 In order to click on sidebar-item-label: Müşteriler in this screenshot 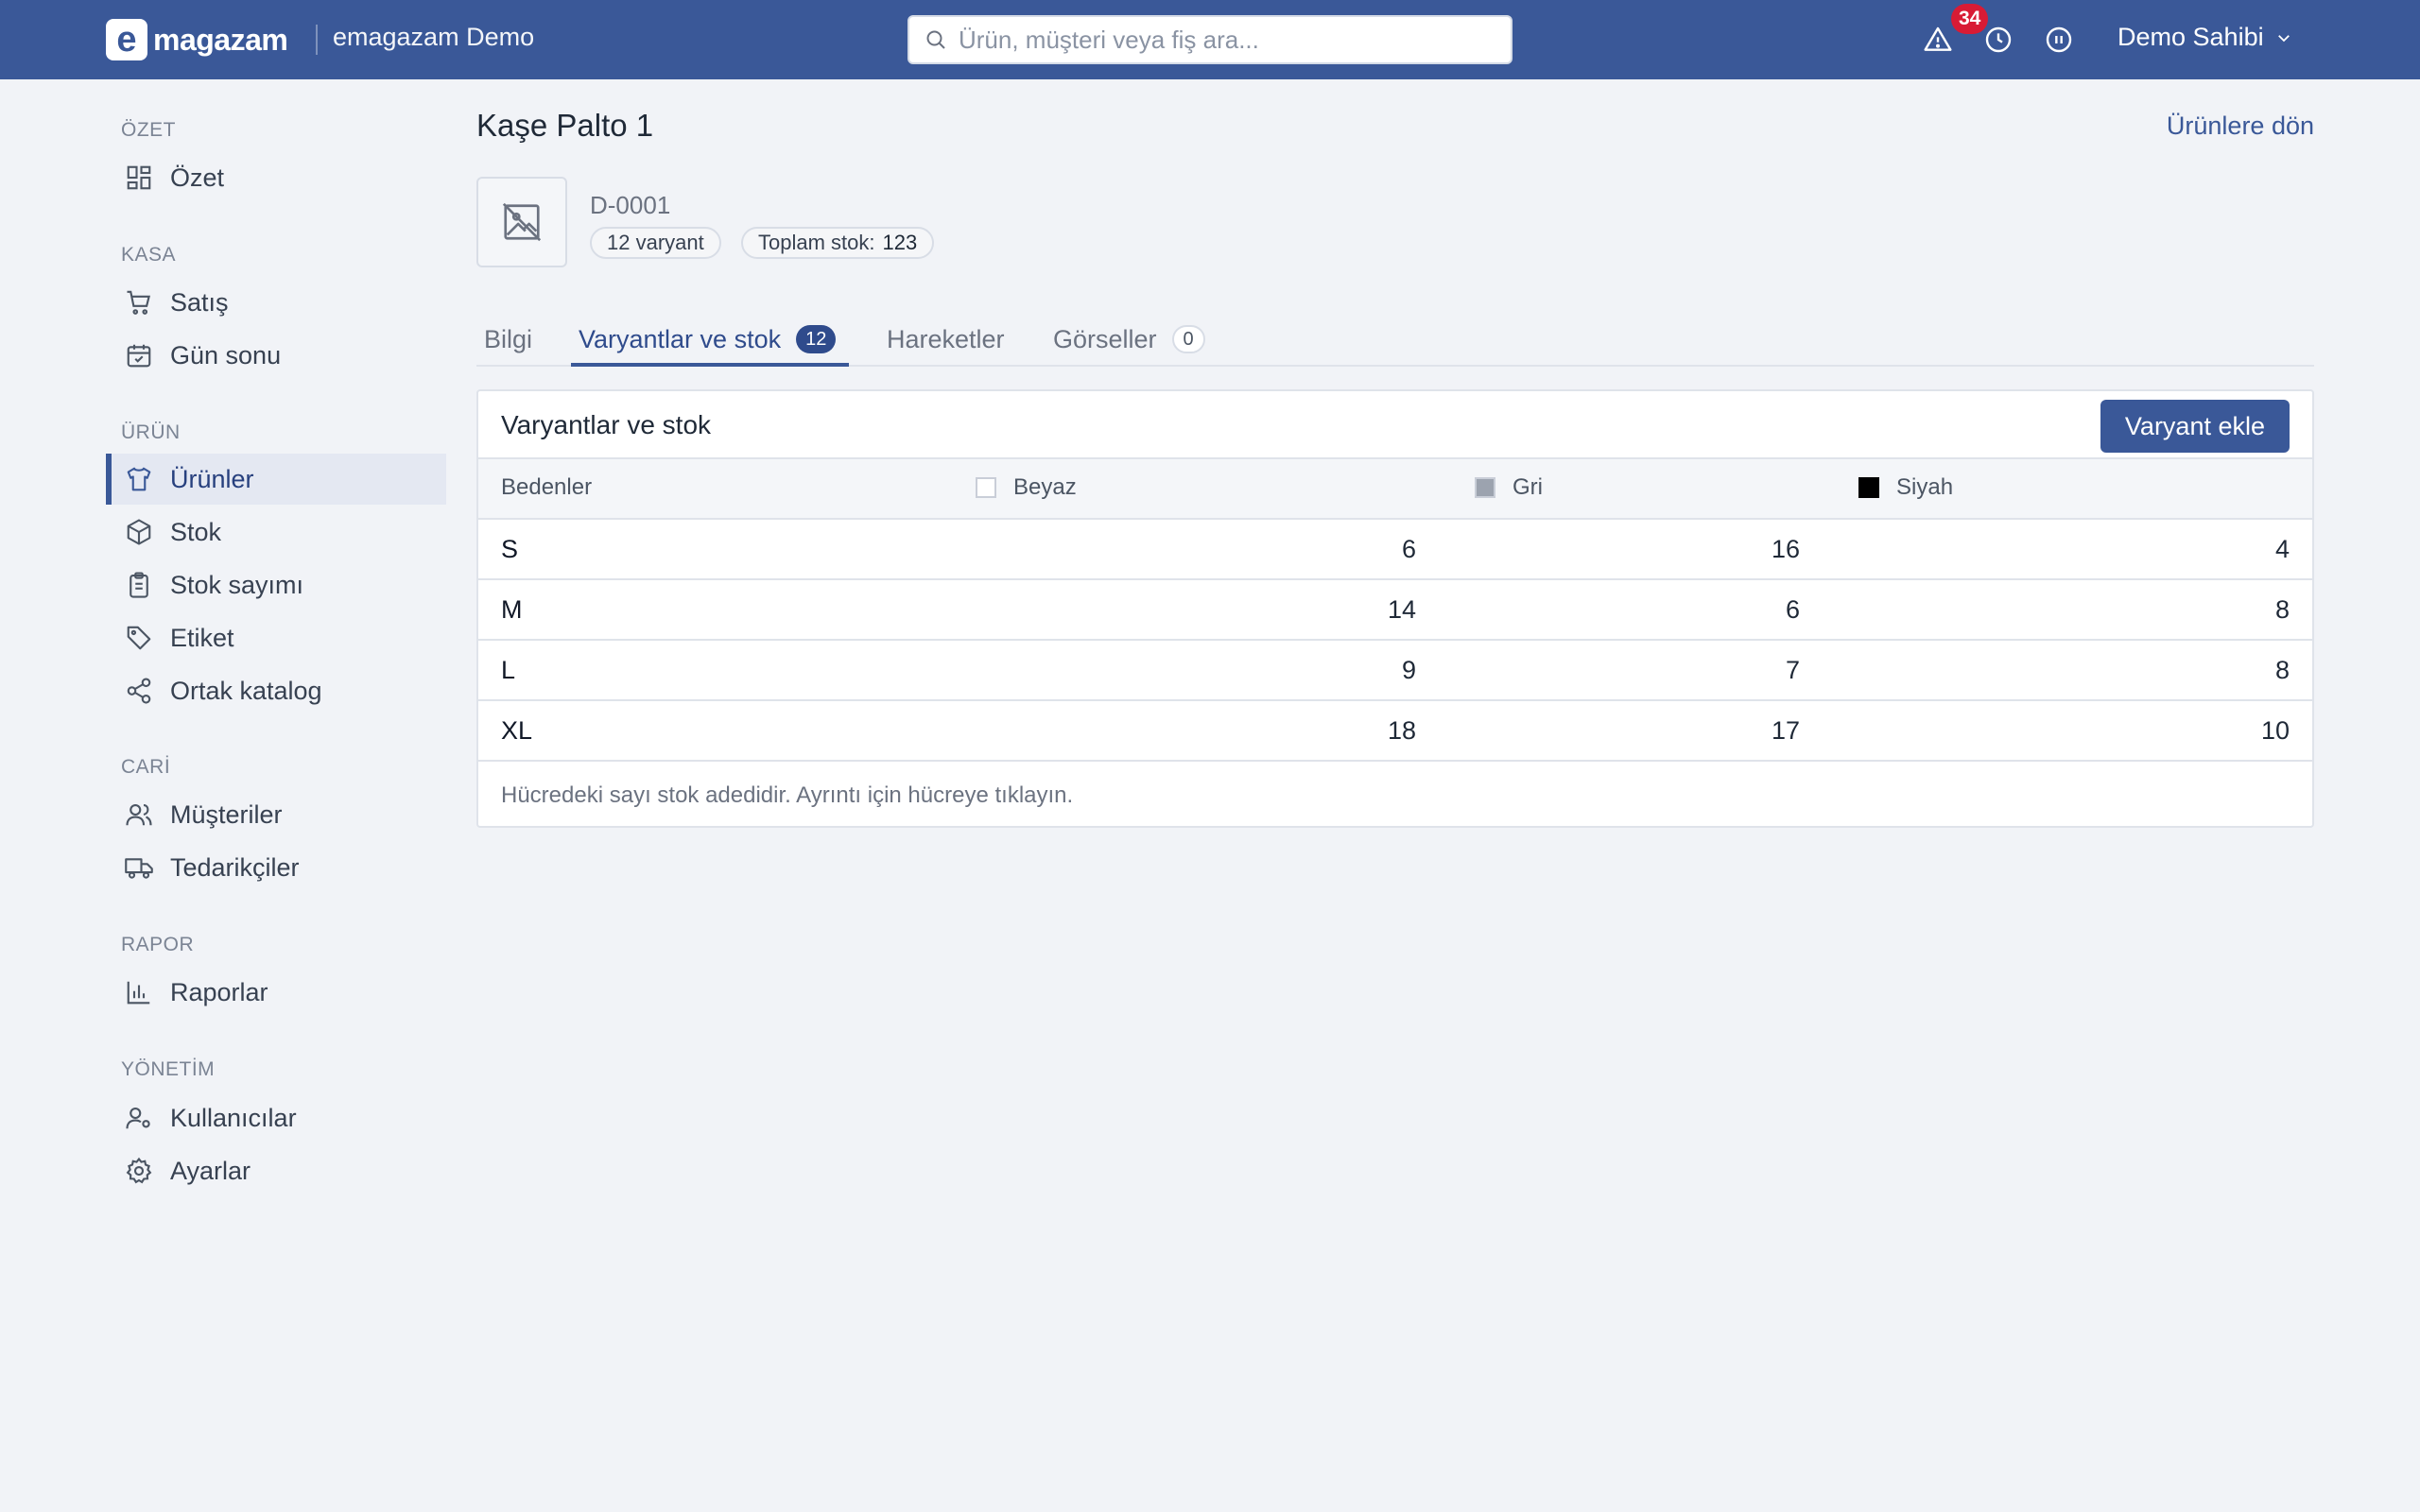, I will do `click(226, 814)`.